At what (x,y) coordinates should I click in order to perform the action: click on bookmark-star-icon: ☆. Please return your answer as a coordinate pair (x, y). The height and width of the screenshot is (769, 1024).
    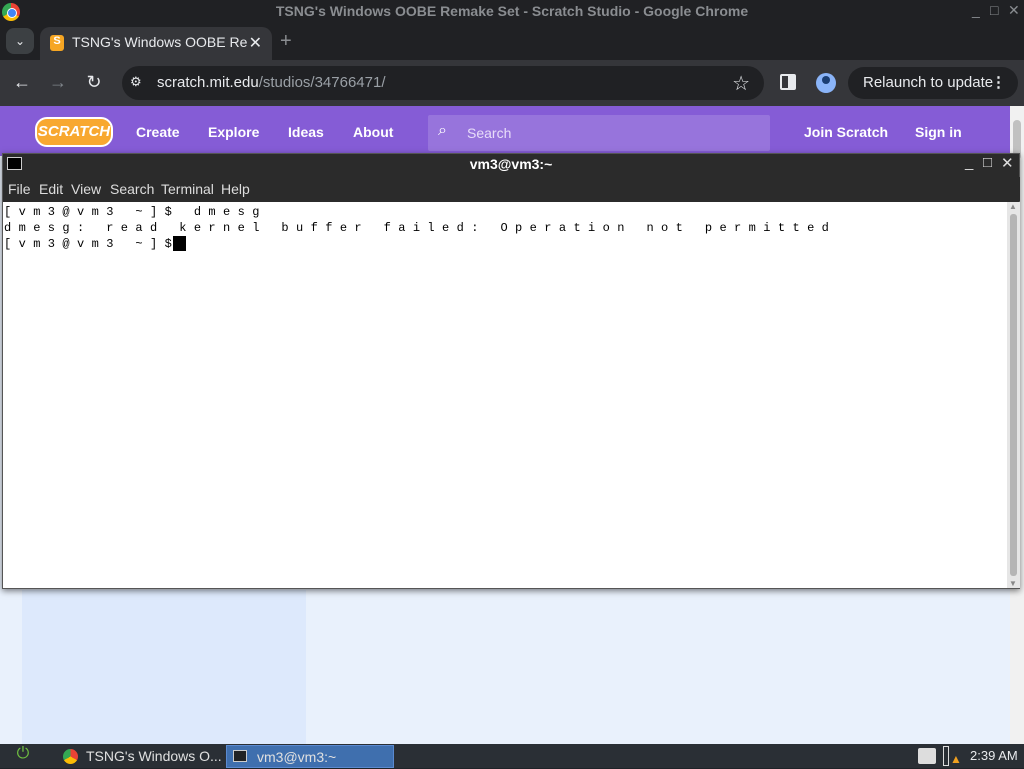
    Looking at the image, I should click on (741, 83).